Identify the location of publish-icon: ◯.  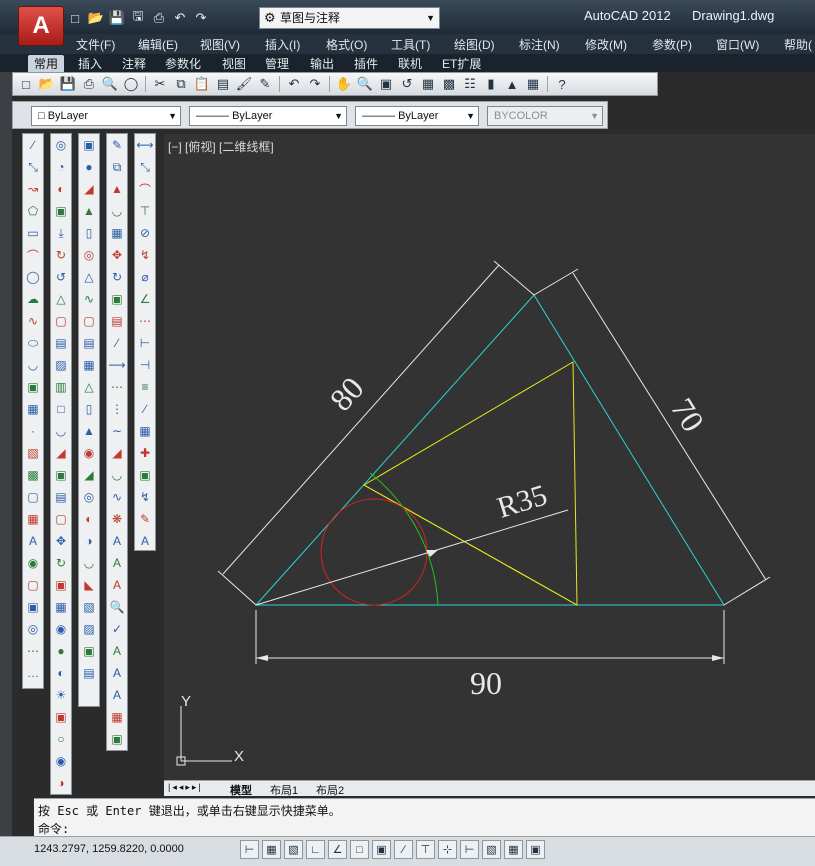
(131, 84).